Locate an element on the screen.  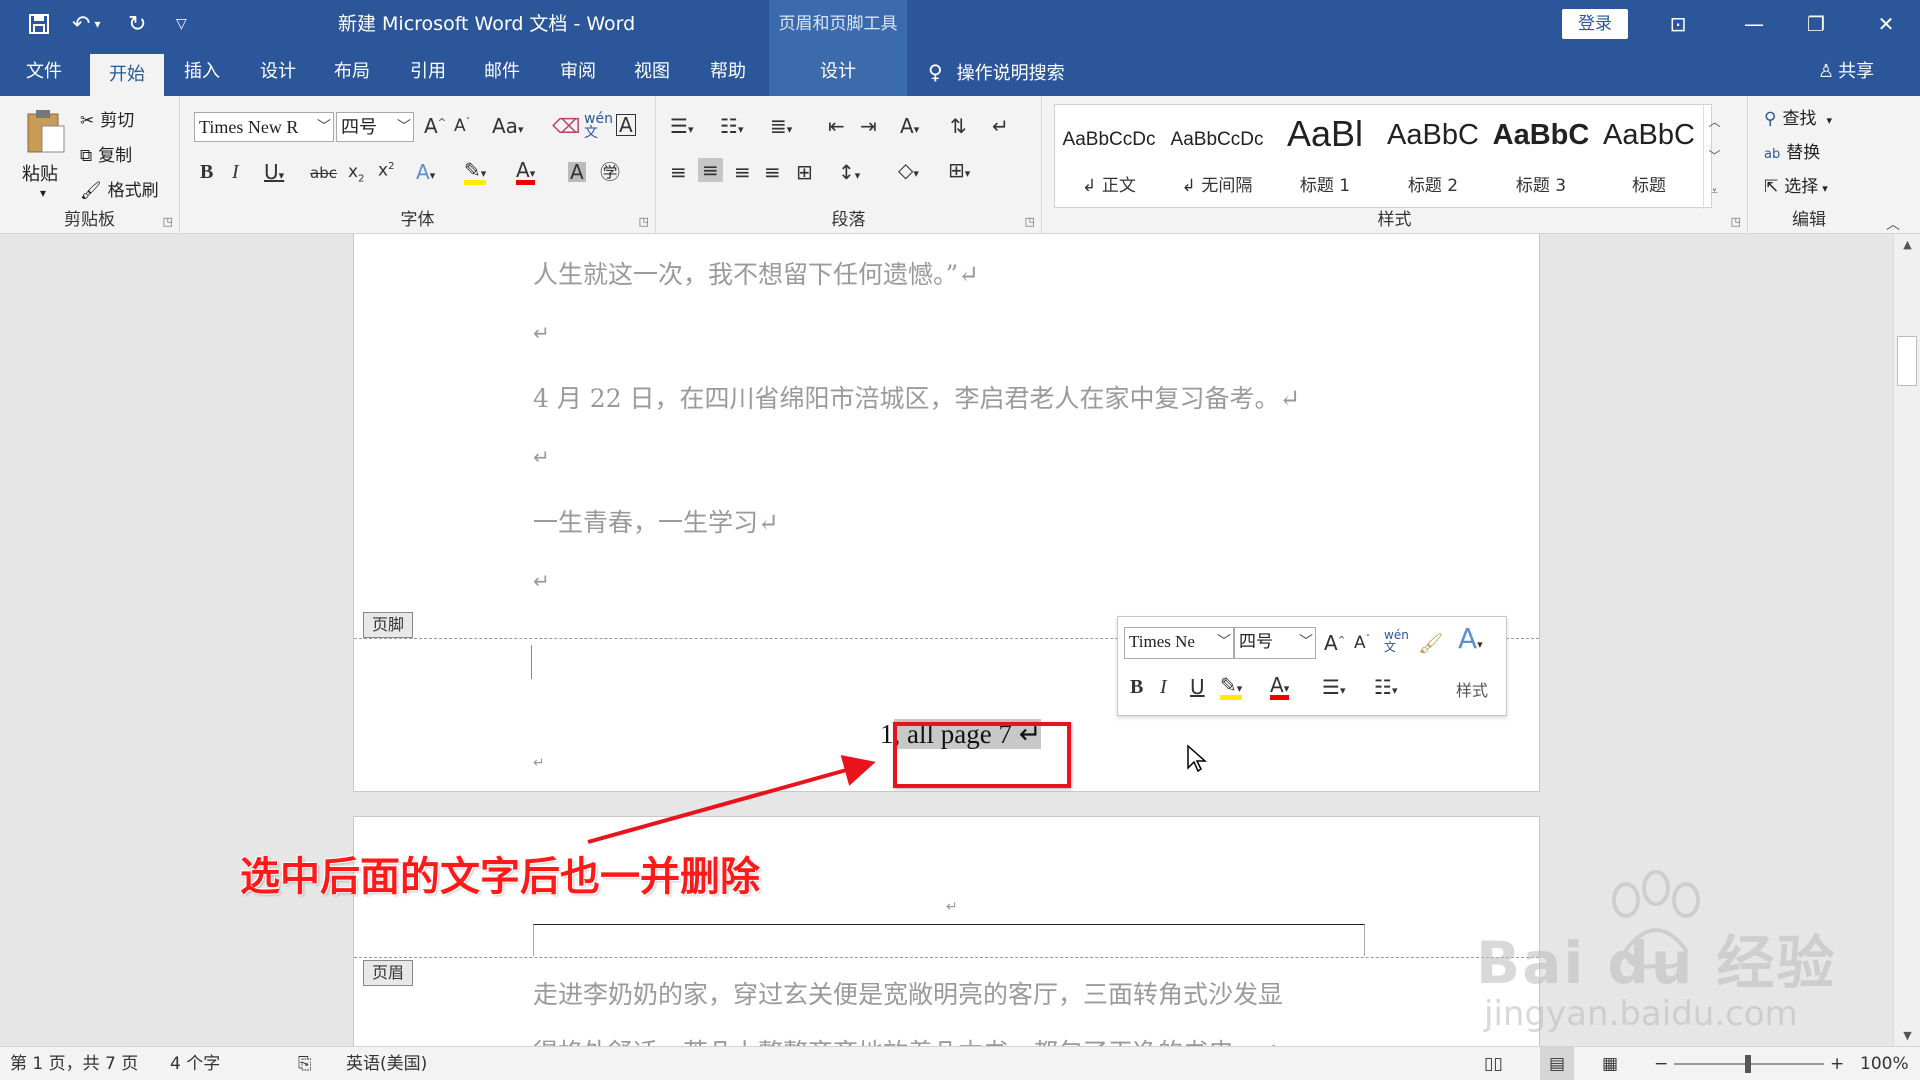
restore-icon: ❐ is located at coordinates (1816, 24).